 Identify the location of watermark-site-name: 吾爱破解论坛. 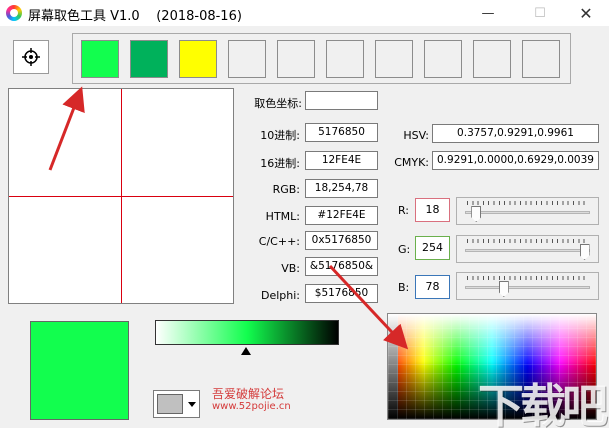
(248, 394).